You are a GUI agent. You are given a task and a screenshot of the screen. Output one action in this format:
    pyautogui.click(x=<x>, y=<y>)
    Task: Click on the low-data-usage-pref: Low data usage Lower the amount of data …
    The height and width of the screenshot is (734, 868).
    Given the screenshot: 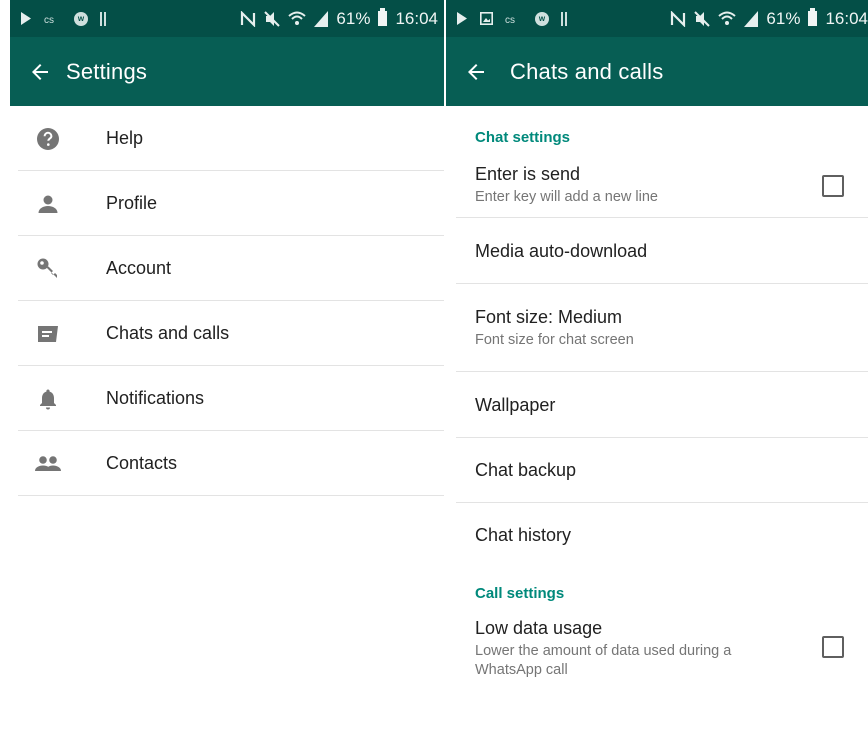 What is the action you would take?
    pyautogui.click(x=657, y=647)
    